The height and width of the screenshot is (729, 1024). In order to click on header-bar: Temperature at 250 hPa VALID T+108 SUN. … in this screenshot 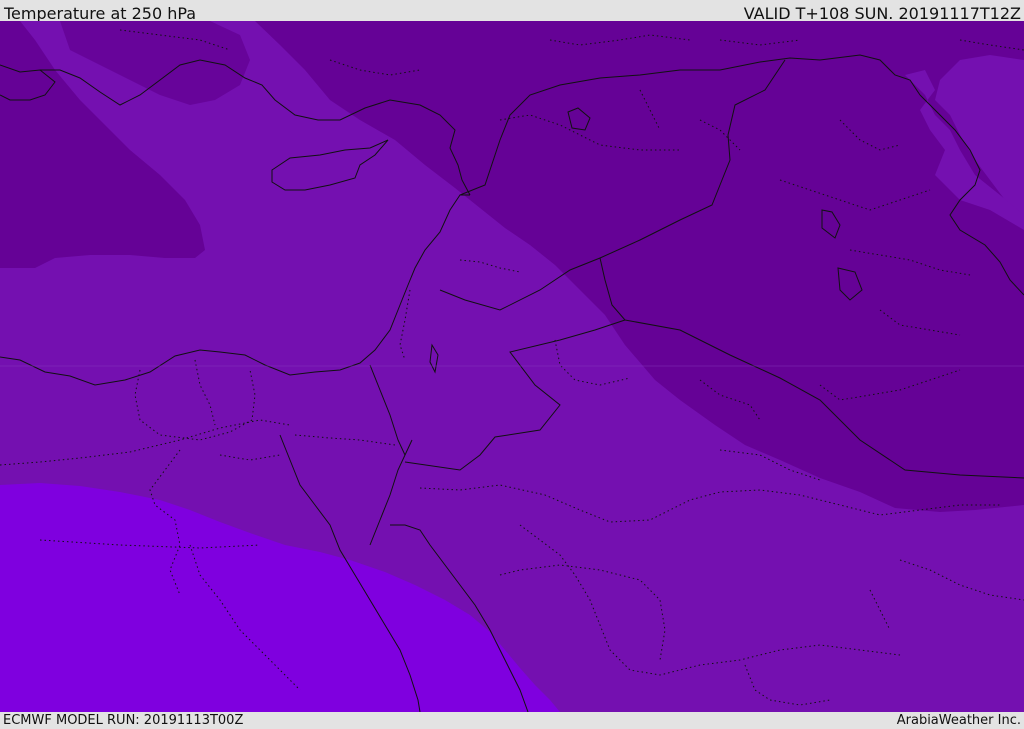, I will do `click(512, 11)`.